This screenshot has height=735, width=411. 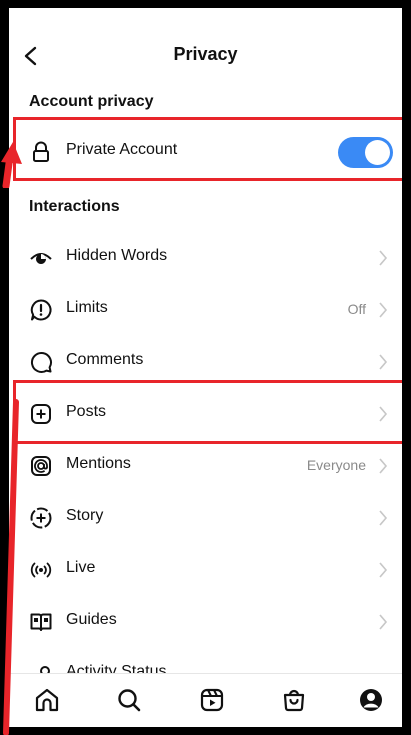 I want to click on mentions-row: Mentions Everyone, so click(x=205, y=466).